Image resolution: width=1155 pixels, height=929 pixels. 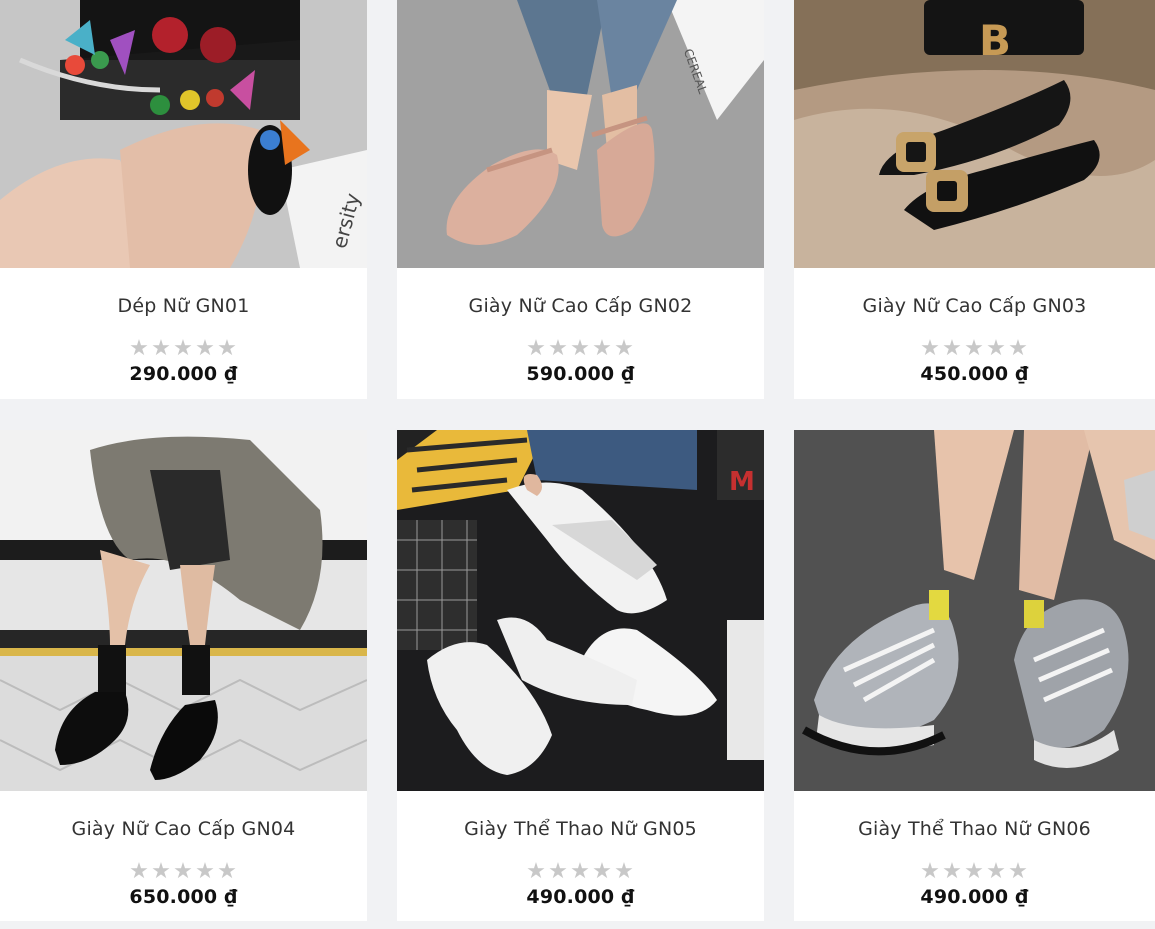 I want to click on product-name: Giày Nữ Cao Cấp GN02, so click(x=580, y=306).